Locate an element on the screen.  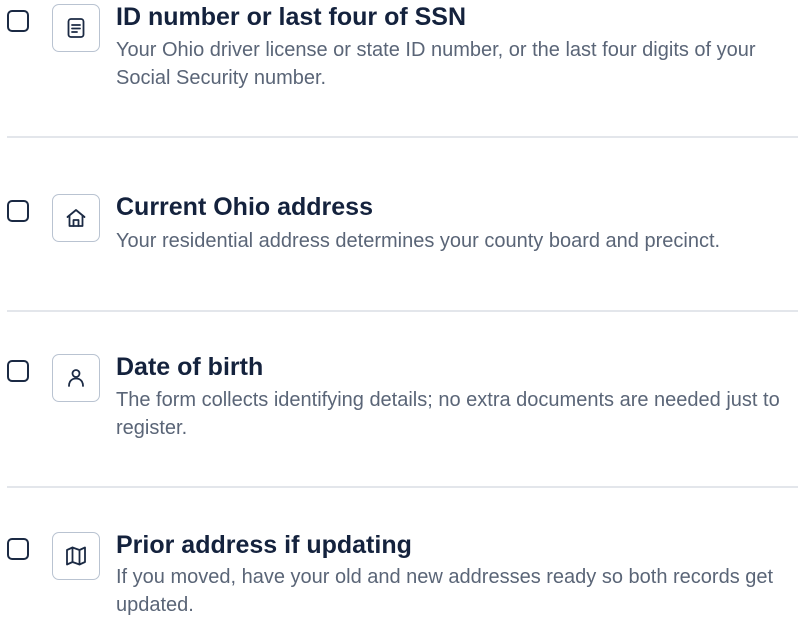
person-icon-box is located at coordinates (76, 378).